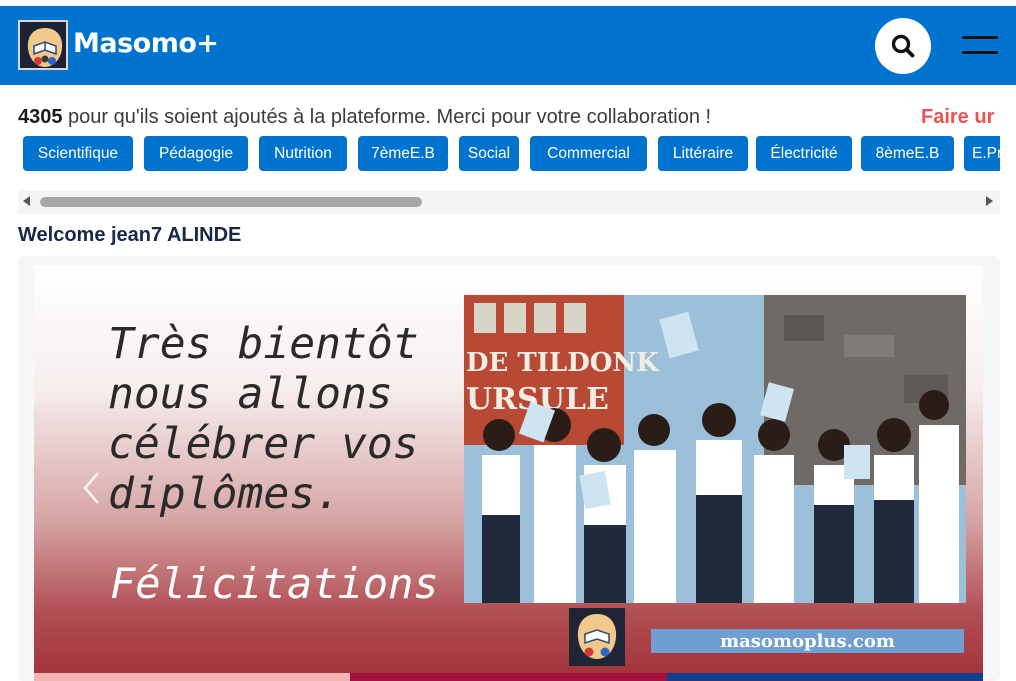 The height and width of the screenshot is (681, 1016). I want to click on top-navbar: Masomo+, so click(508, 42).